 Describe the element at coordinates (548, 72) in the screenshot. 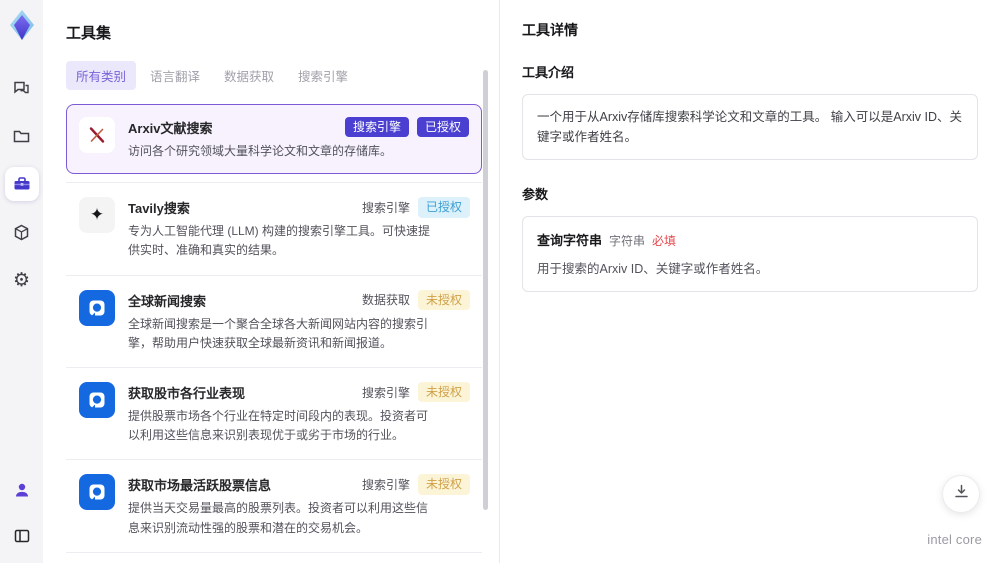

I see `intro-heading: 工具介绍` at that location.